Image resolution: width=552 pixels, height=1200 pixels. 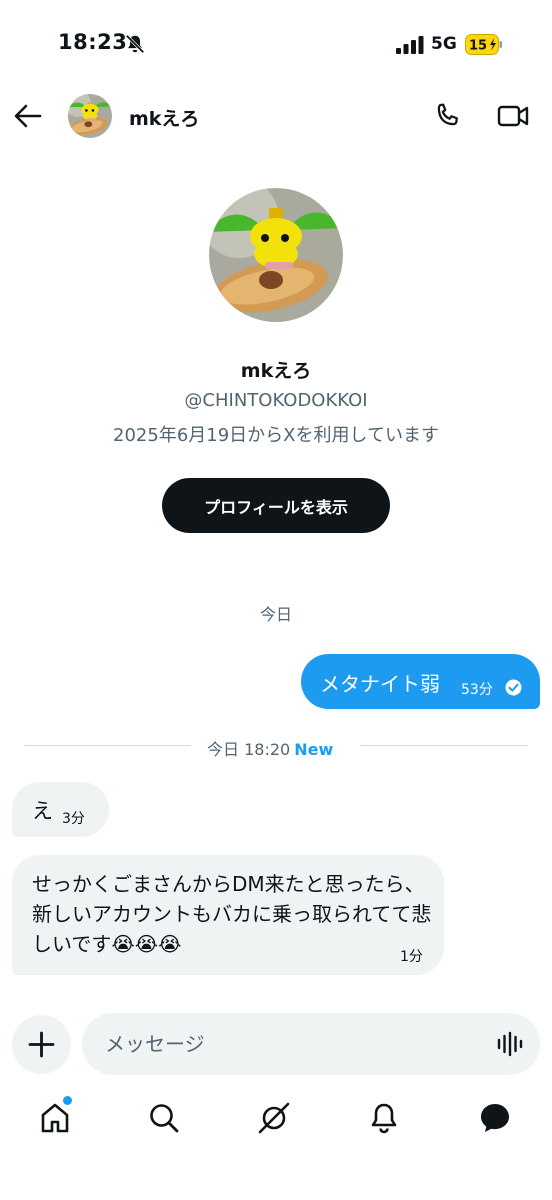 I want to click on status-bar: 18:23 5G 15, so click(x=276, y=45).